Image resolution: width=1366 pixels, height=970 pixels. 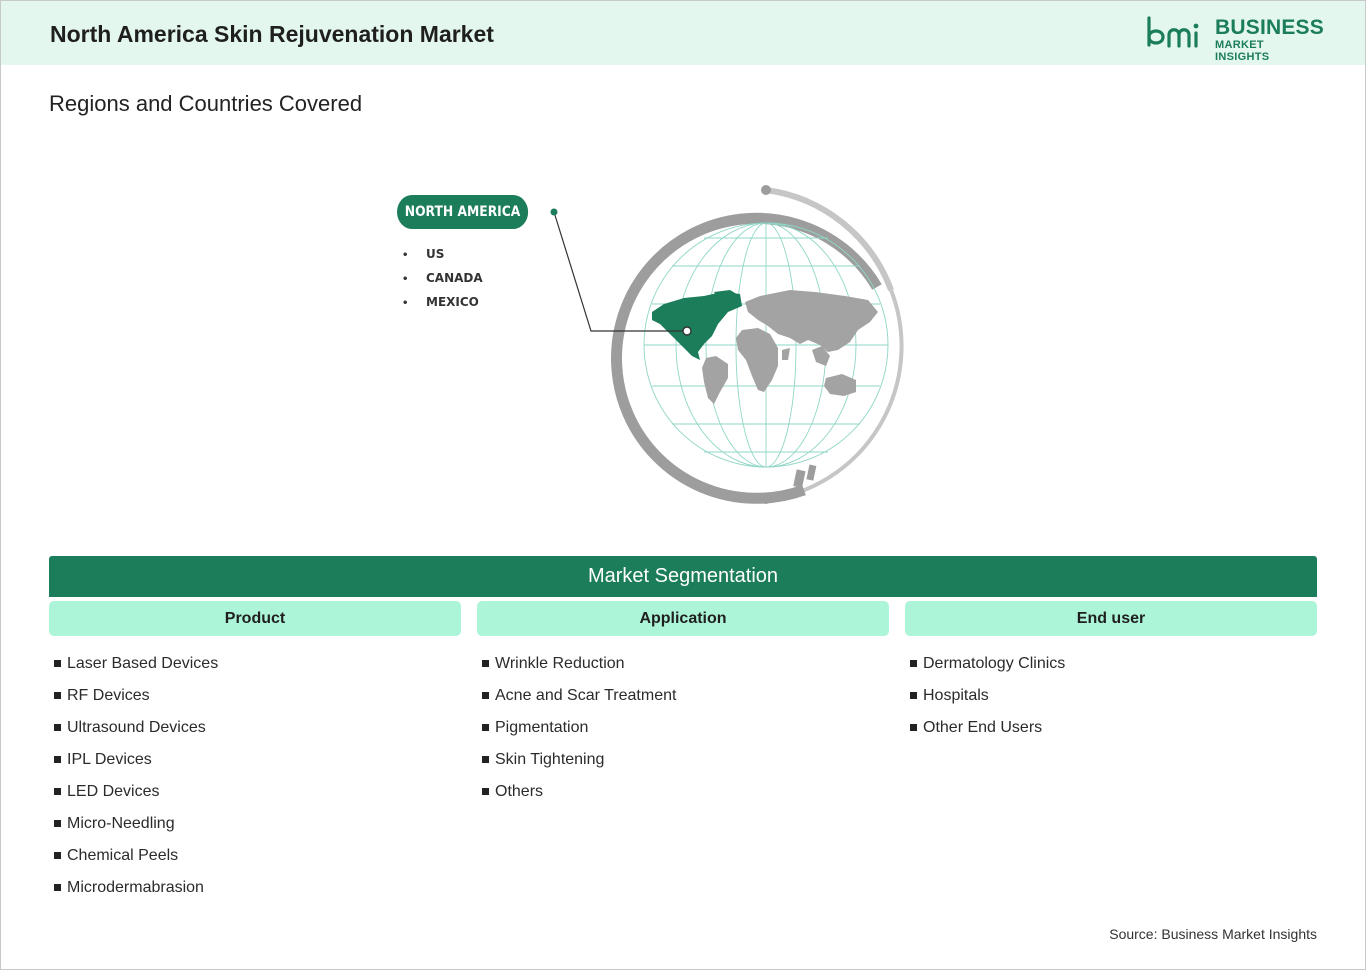 What do you see at coordinates (133, 664) in the screenshot?
I see `list-item: Laser Based Devices` at bounding box center [133, 664].